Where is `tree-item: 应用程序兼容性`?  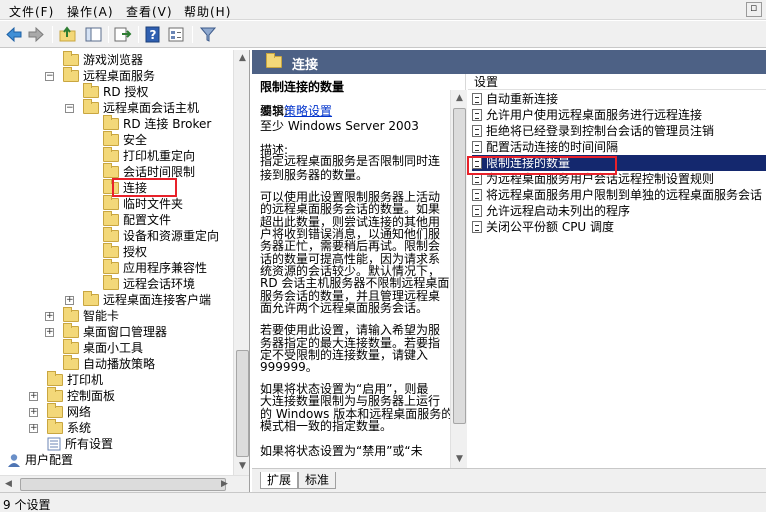
tree-item: 应用程序兼容性 is located at coordinates (155, 267).